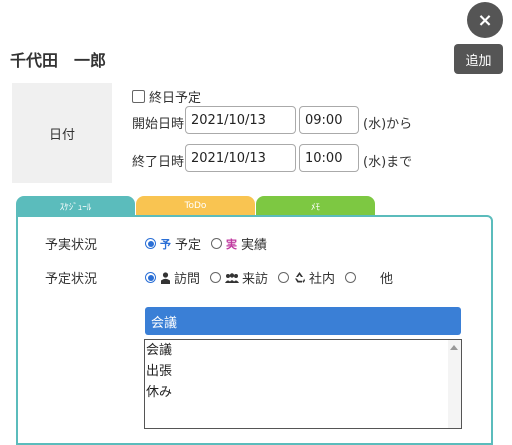 The image size is (512, 445). I want to click on allday-checkbox, so click(138, 96).